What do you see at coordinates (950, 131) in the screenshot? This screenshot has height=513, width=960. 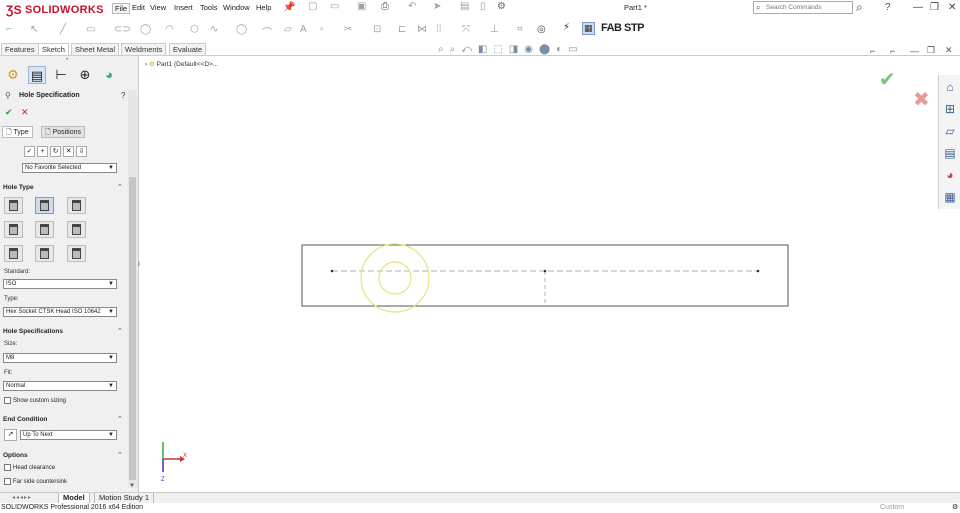 I see `file-explorer-icon: ▱` at bounding box center [950, 131].